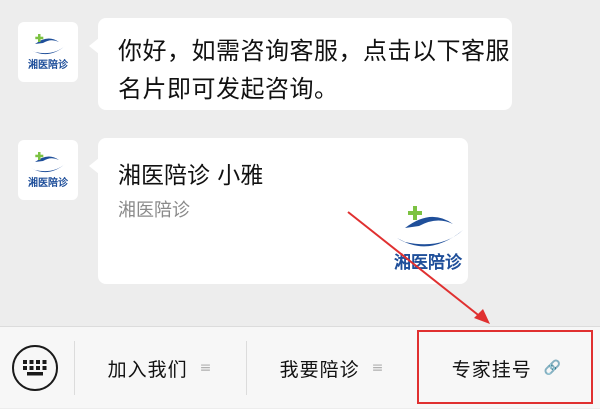 This screenshot has width=600, height=409. Describe the element at coordinates (191, 176) in the screenshot. I see `card-contact-name: 湘医陪诊 小雅` at that location.